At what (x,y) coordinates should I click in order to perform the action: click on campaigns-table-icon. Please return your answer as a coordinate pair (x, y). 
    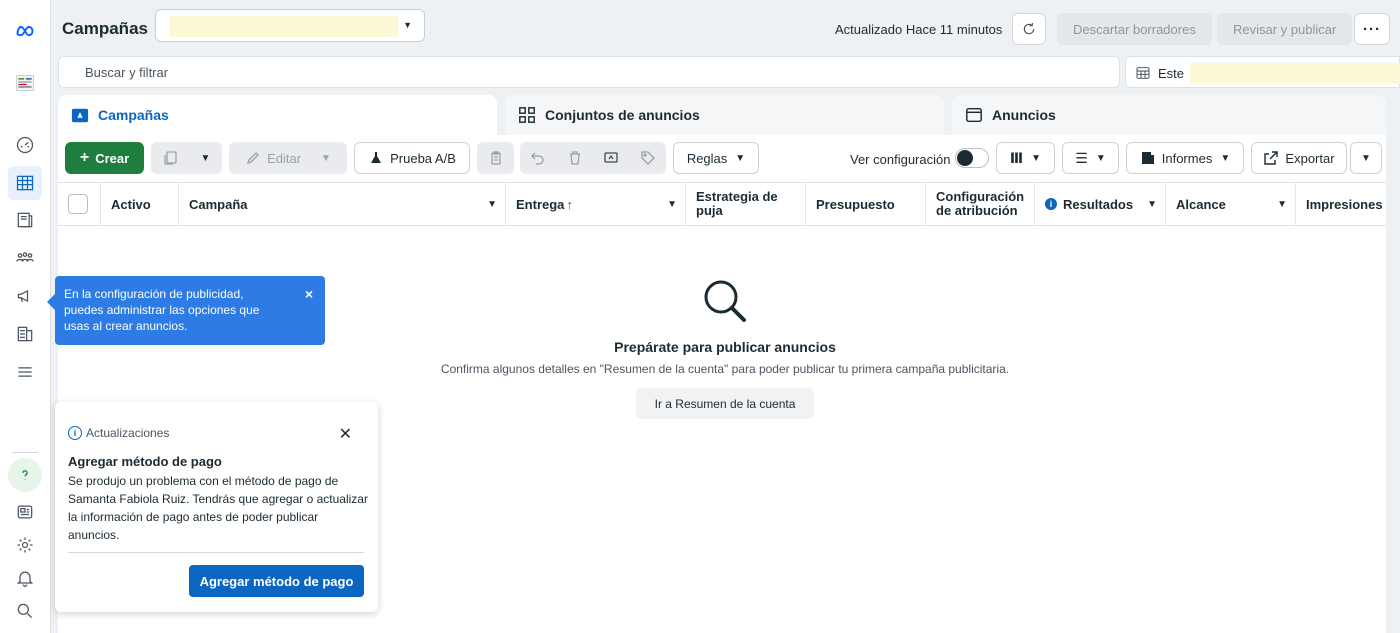
    Looking at the image, I should click on (25, 183).